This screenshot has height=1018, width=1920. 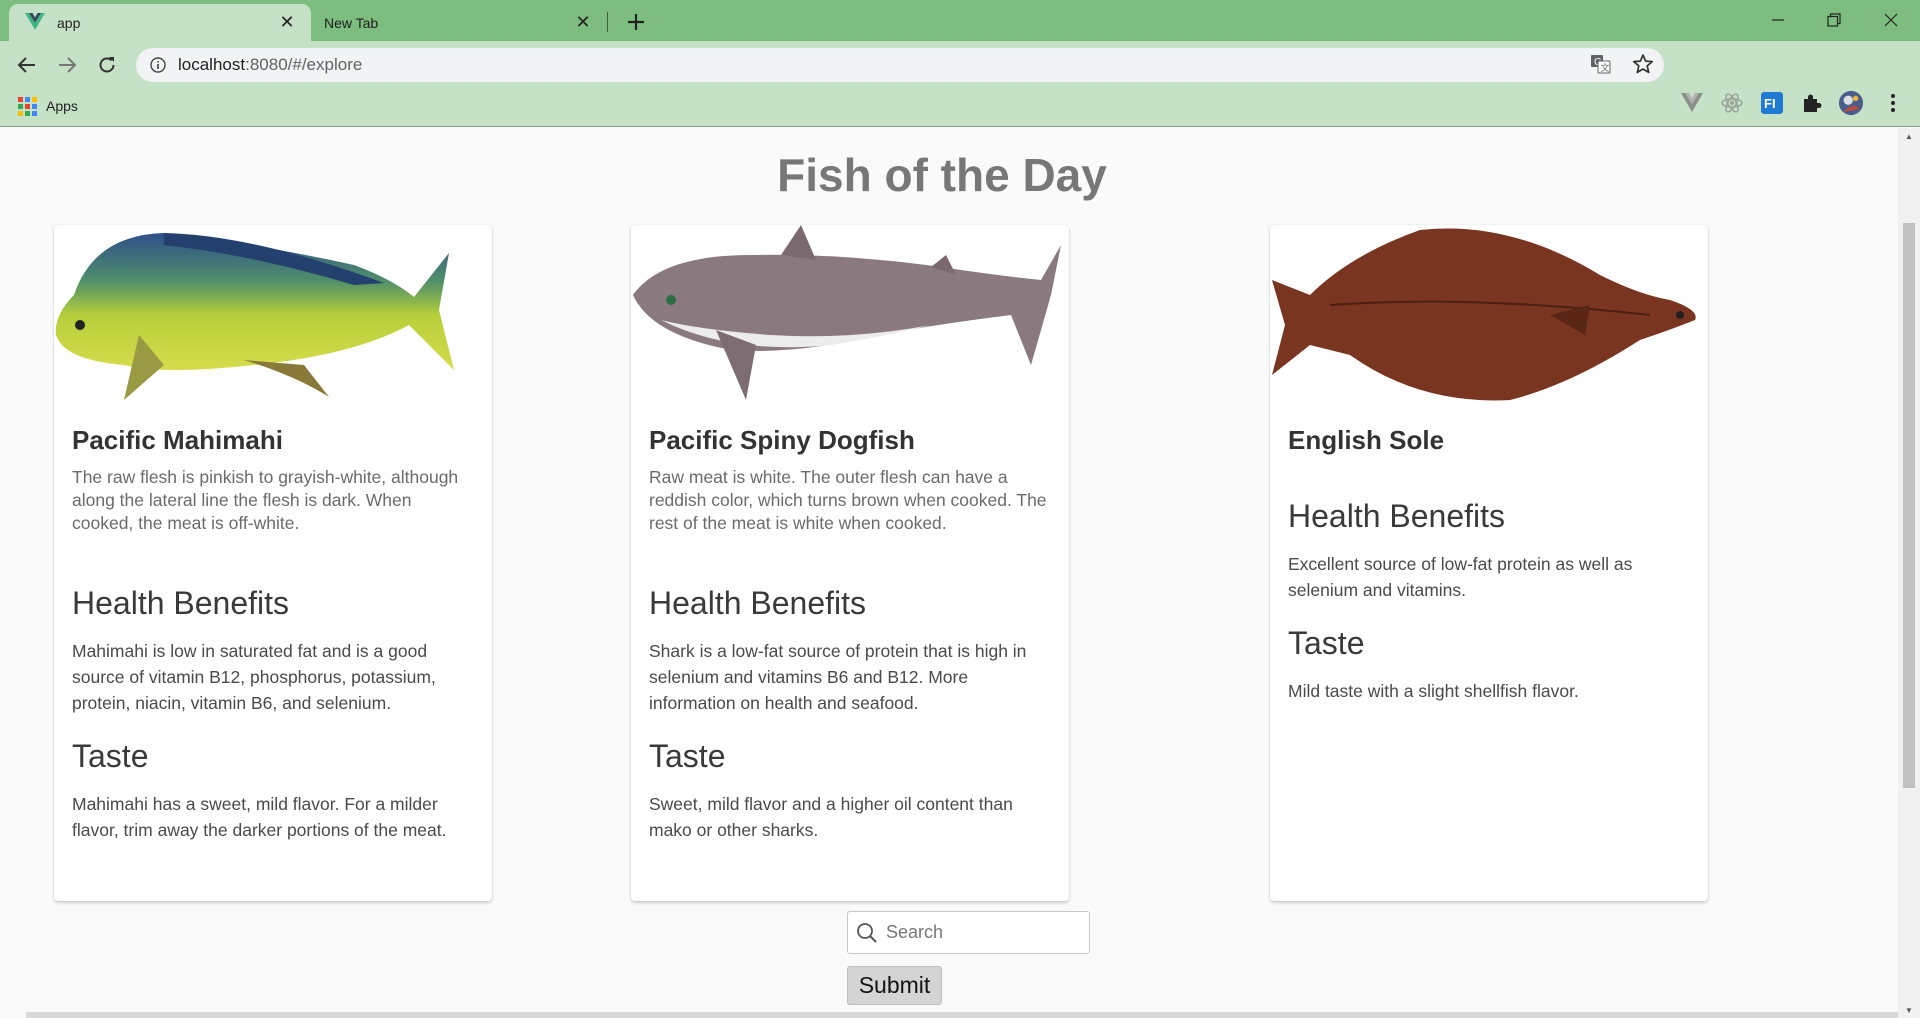 I want to click on vue-favicon-icon, so click(x=35, y=22).